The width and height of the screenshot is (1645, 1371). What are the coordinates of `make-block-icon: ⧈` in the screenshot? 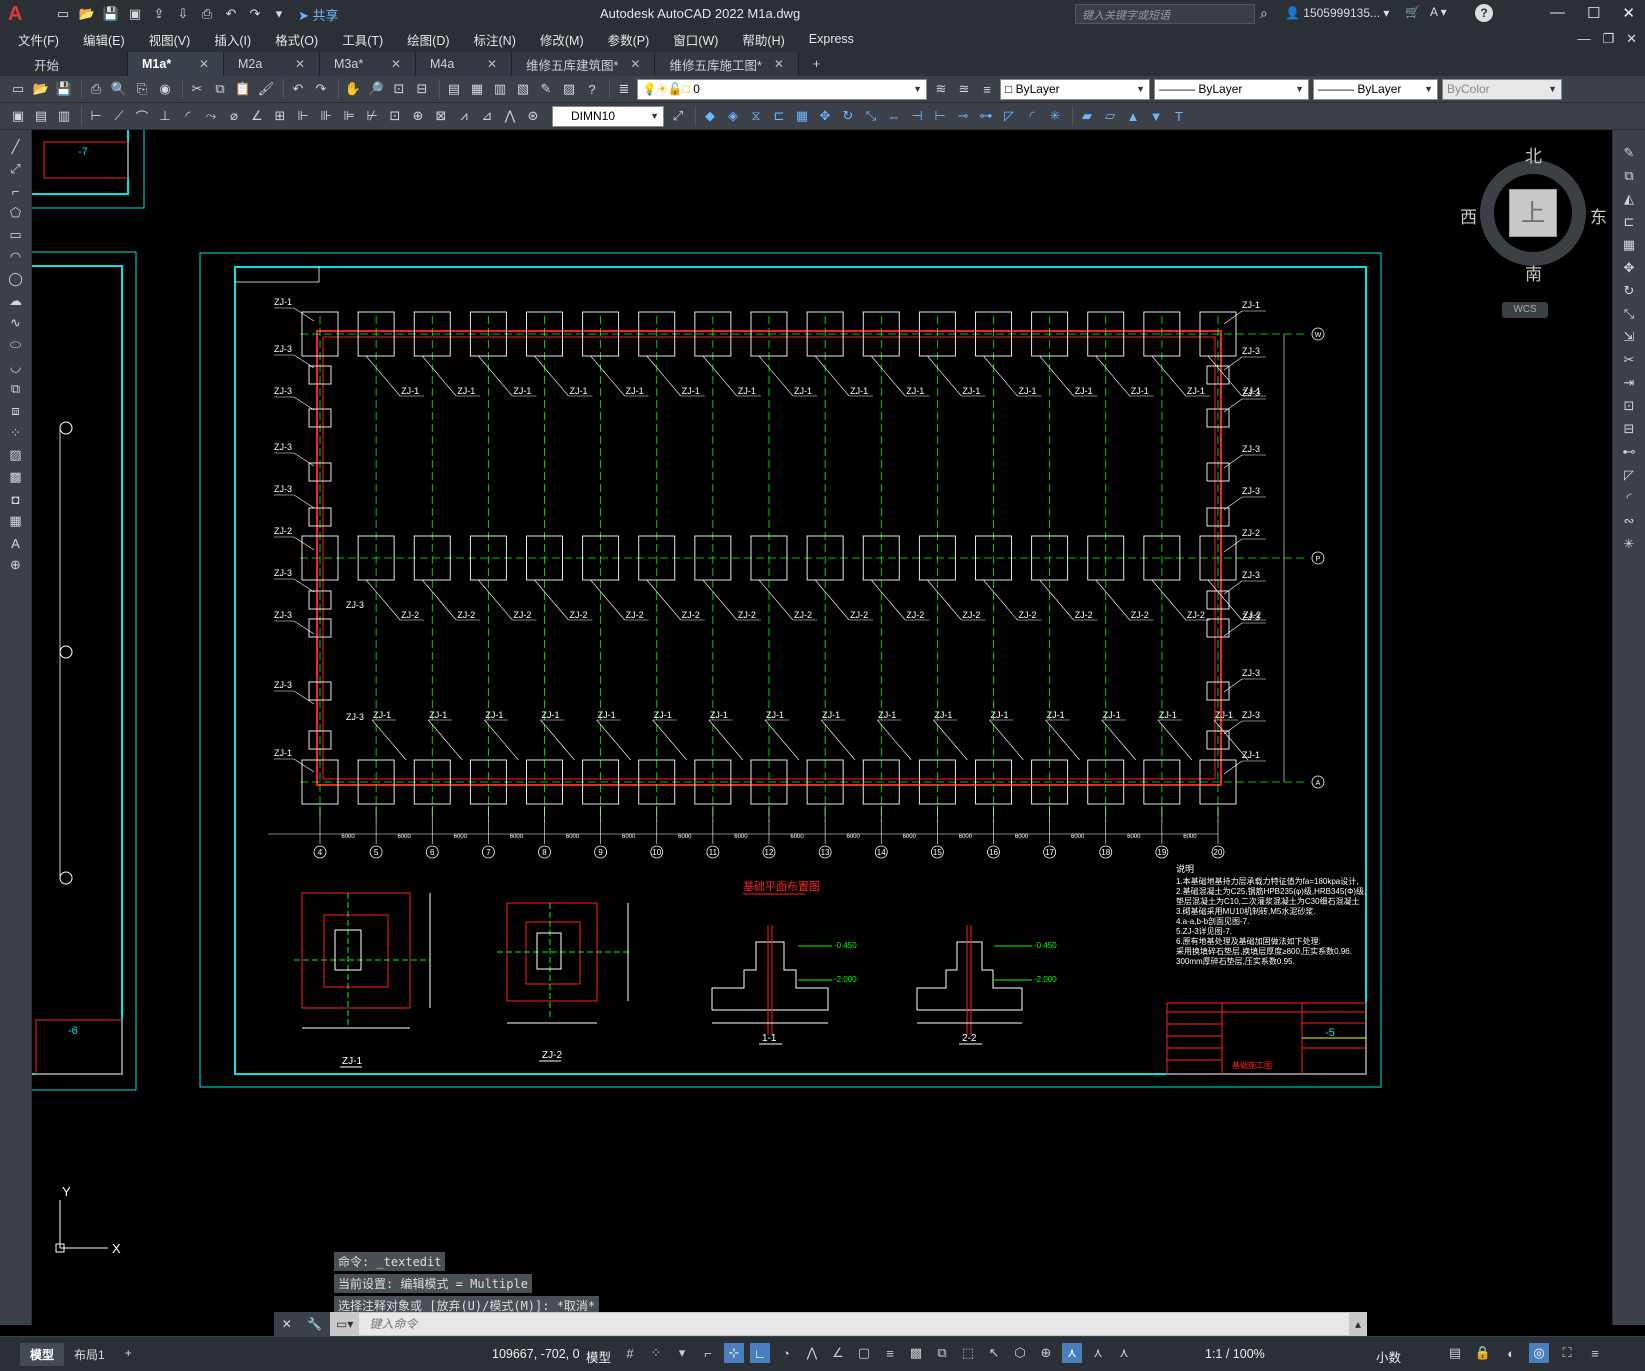 It's located at (16, 411).